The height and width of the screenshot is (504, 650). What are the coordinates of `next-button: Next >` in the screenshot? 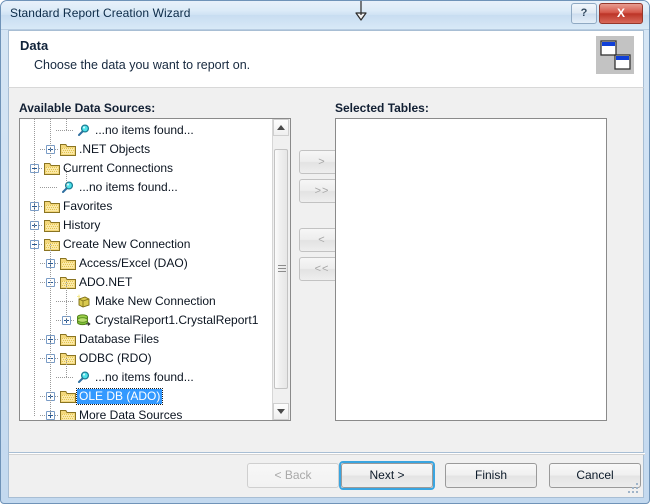 It's located at (387, 475).